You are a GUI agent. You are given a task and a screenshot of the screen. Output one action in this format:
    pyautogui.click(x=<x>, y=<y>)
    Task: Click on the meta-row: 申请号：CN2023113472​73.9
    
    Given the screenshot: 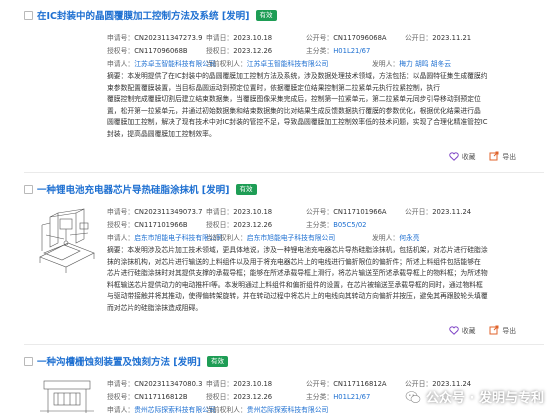 What is the action you would take?
    pyautogui.click(x=155, y=38)
    